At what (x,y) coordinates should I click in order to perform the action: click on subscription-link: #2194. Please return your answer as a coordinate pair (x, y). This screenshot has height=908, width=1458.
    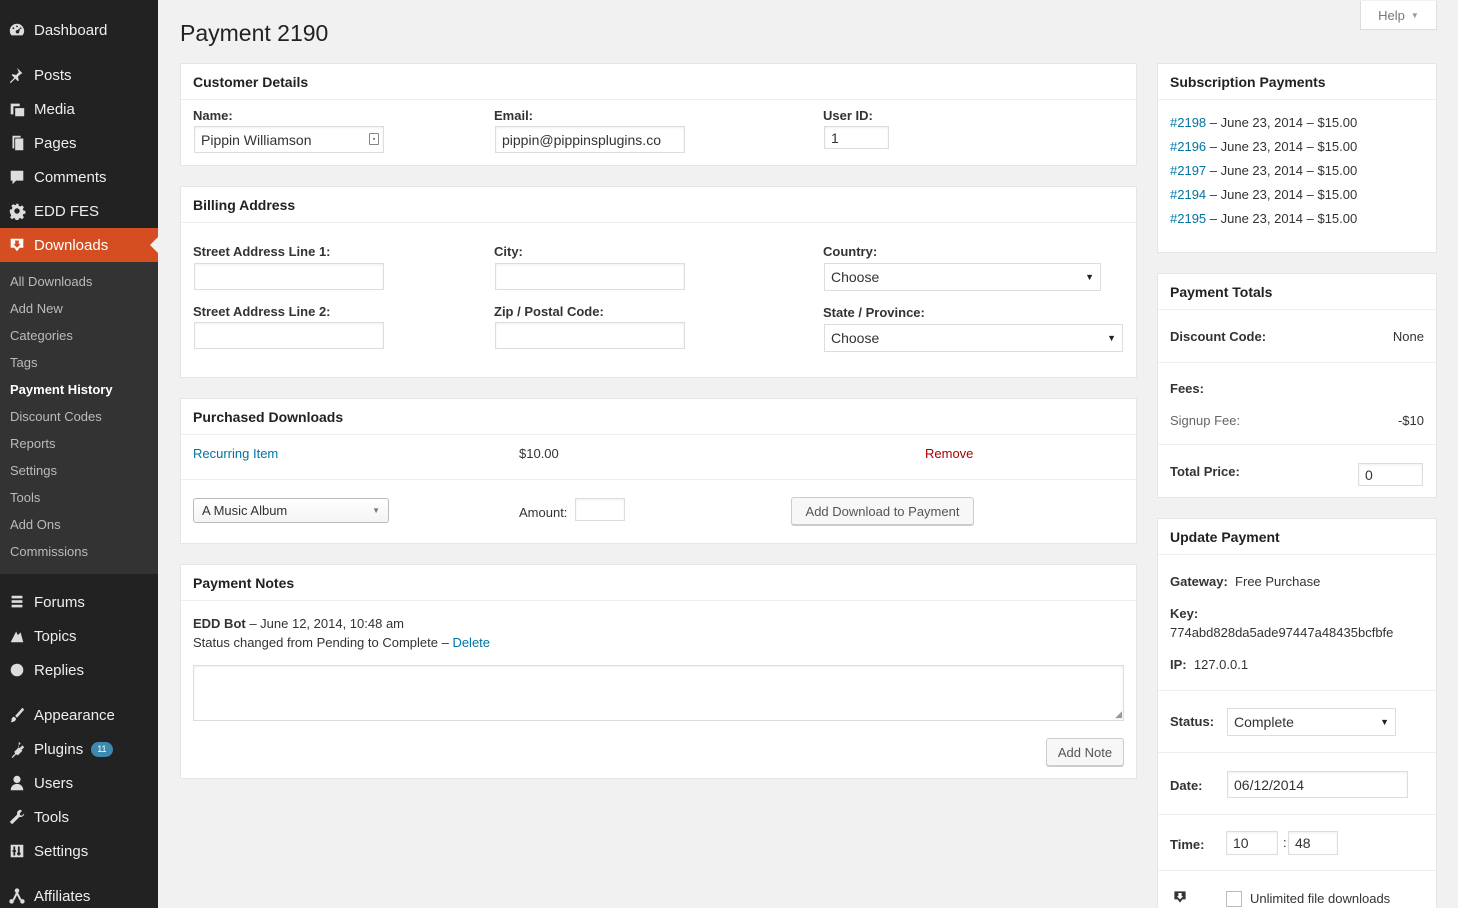
    Looking at the image, I should click on (1188, 194).